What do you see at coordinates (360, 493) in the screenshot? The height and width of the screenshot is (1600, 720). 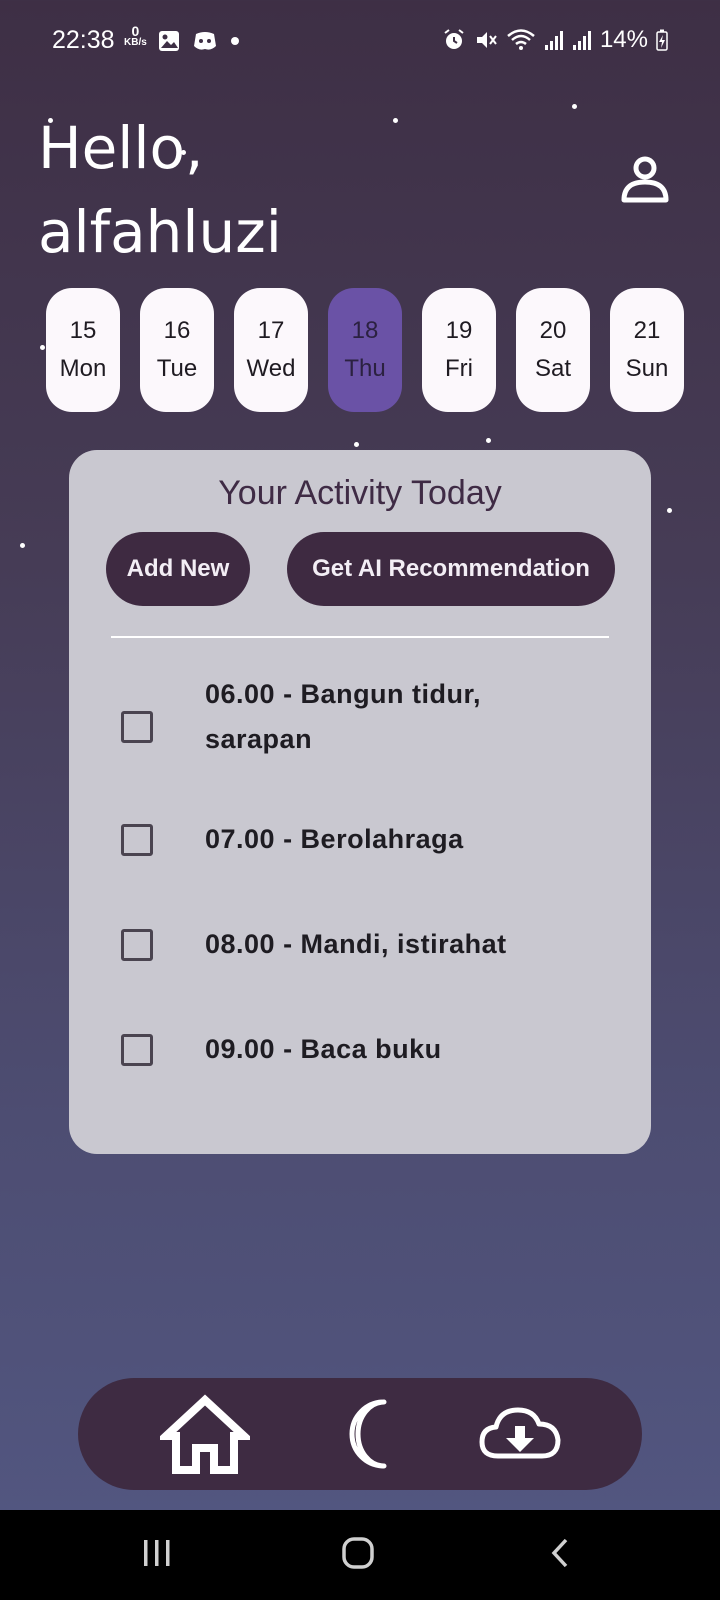 I see `activity-title: Your Activity Today` at bounding box center [360, 493].